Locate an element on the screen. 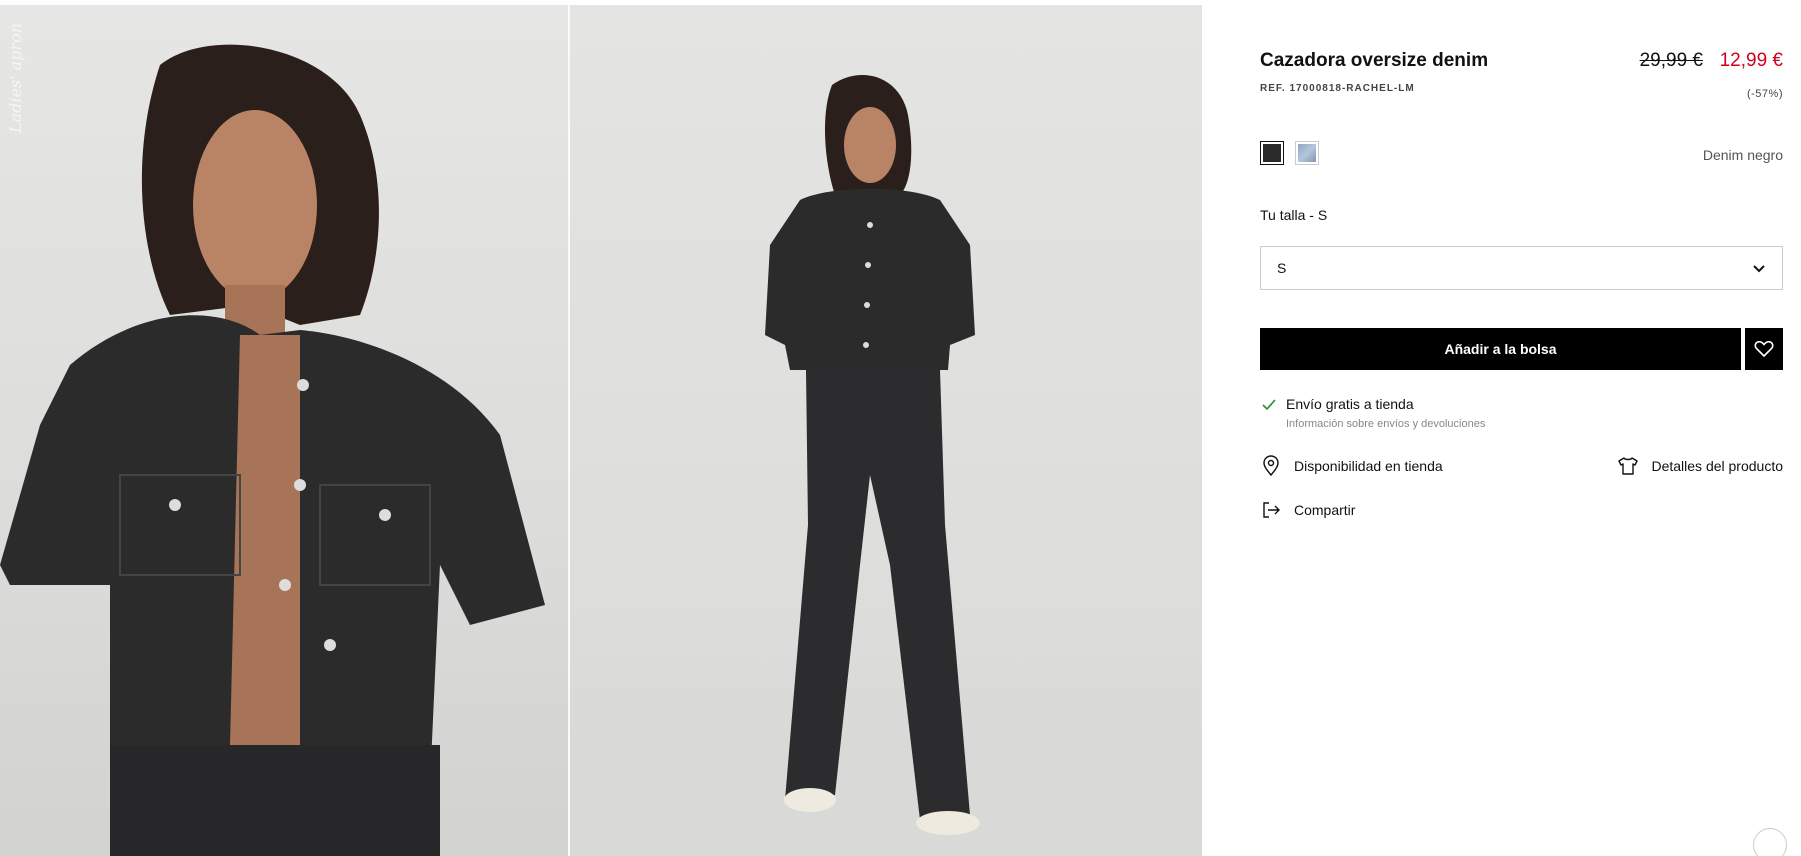 The height and width of the screenshot is (856, 1801). favorite-button is located at coordinates (1764, 349).